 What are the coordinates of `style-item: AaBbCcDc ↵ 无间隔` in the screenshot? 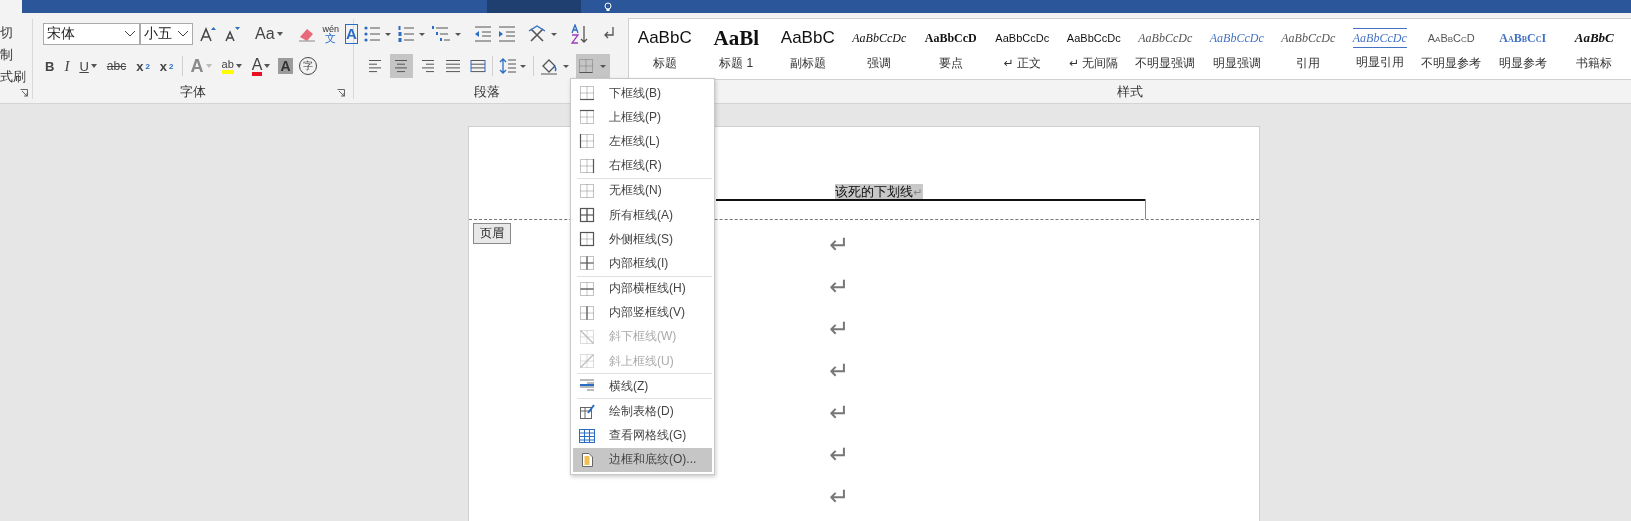 It's located at (1094, 49).